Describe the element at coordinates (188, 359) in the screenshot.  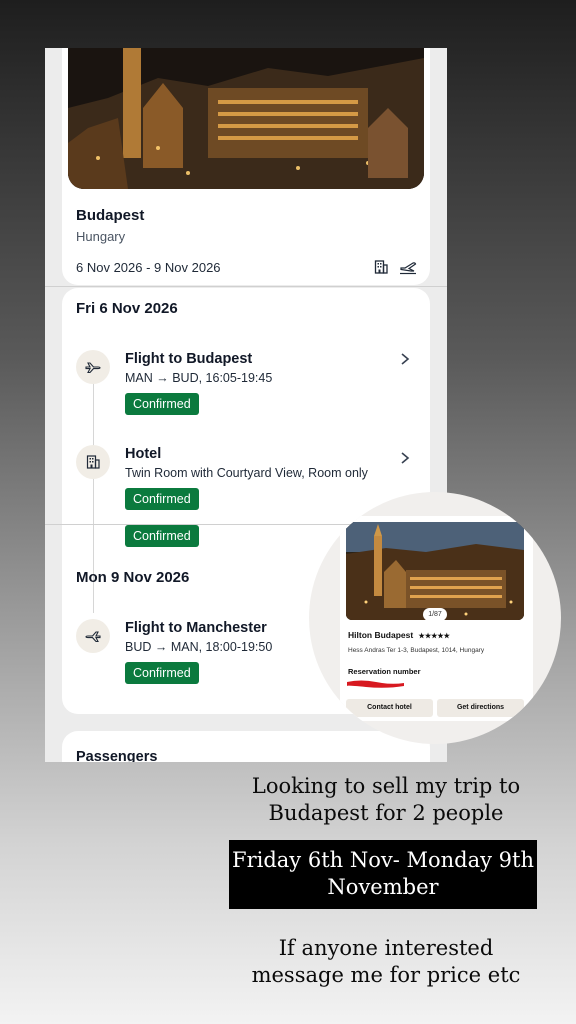
I see `item-title: Flight to Budapest` at that location.